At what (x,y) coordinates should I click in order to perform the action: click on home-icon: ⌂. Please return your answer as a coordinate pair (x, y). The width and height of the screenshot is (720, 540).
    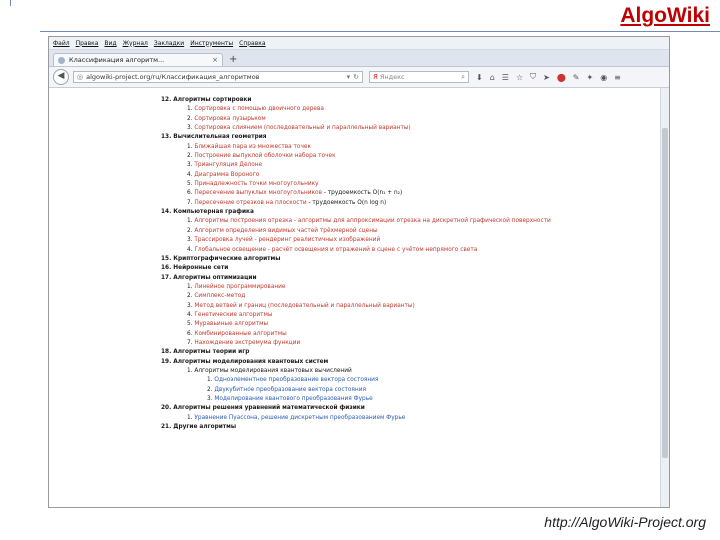
    Looking at the image, I should click on (492, 77).